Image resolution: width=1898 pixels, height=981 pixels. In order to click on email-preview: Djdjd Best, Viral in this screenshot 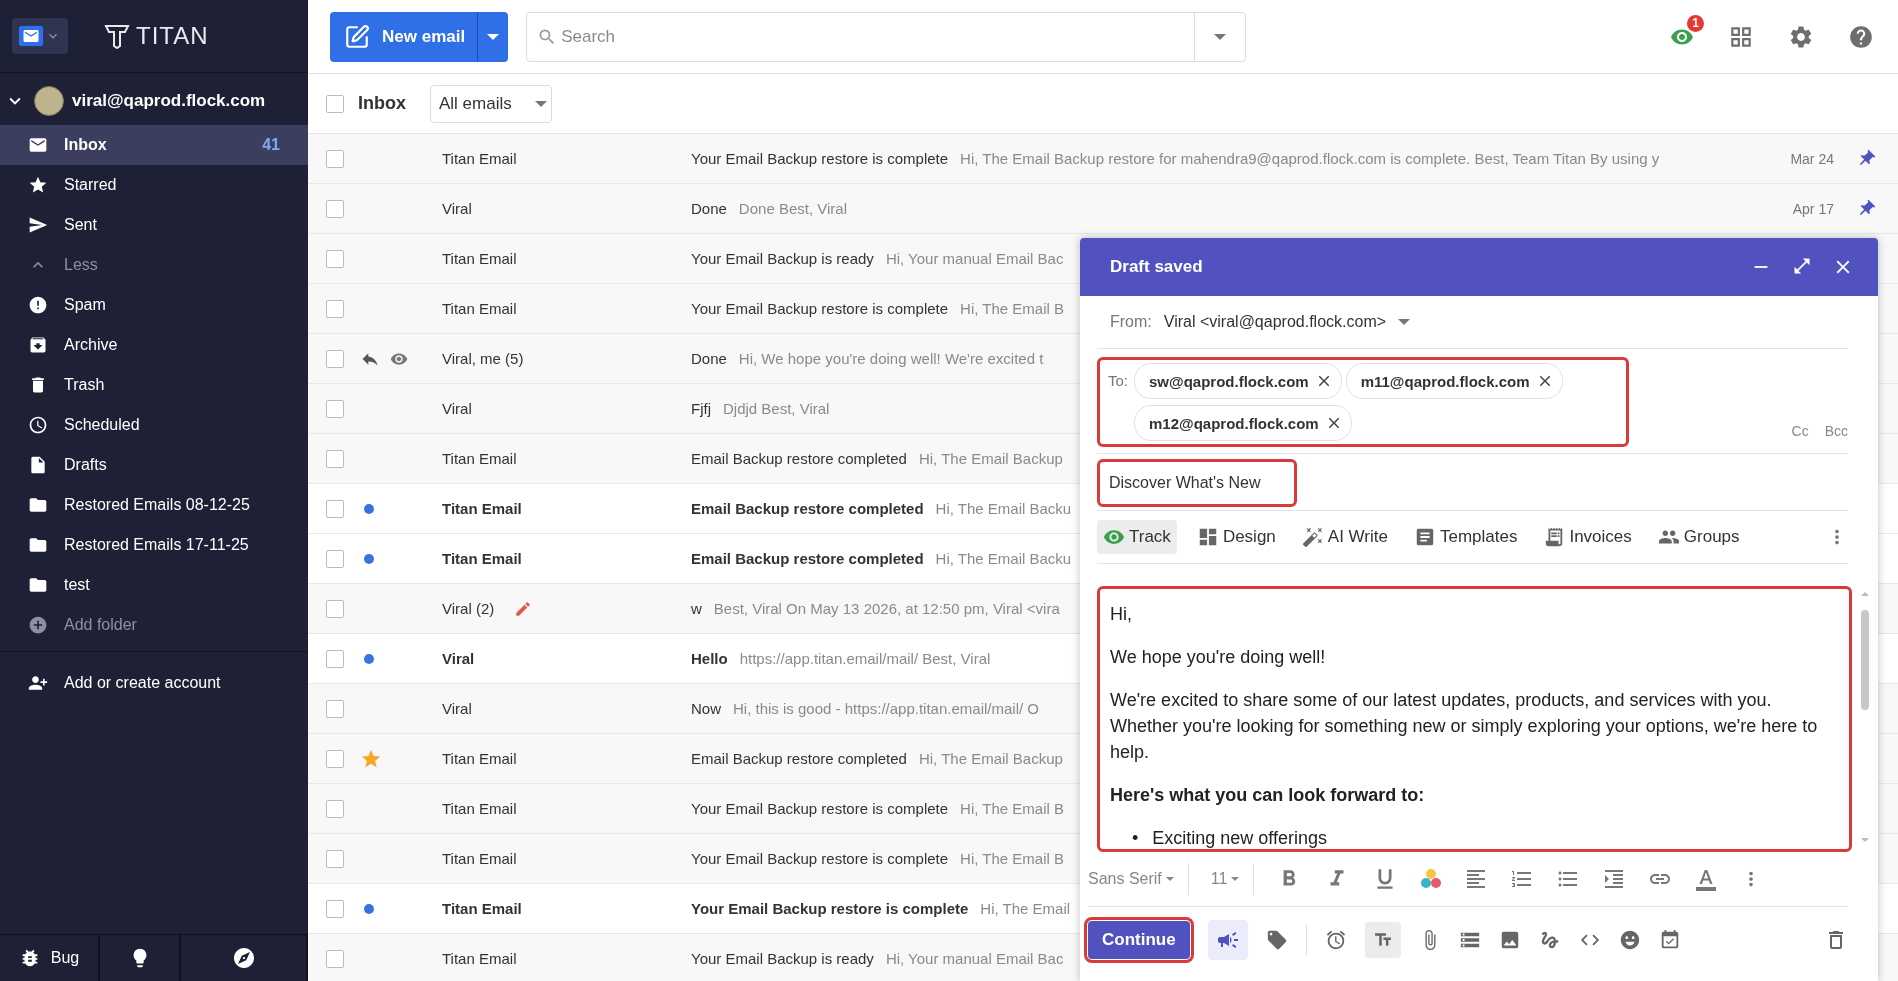, I will do `click(776, 408)`.